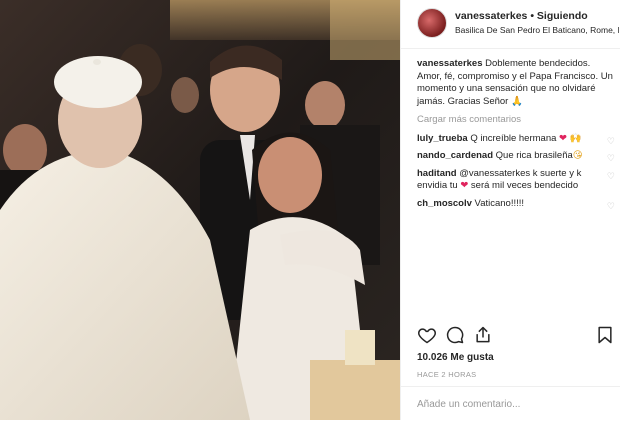 The width and height of the screenshot is (620, 421). What do you see at coordinates (606, 336) in the screenshot?
I see `bookmark-icon` at bounding box center [606, 336].